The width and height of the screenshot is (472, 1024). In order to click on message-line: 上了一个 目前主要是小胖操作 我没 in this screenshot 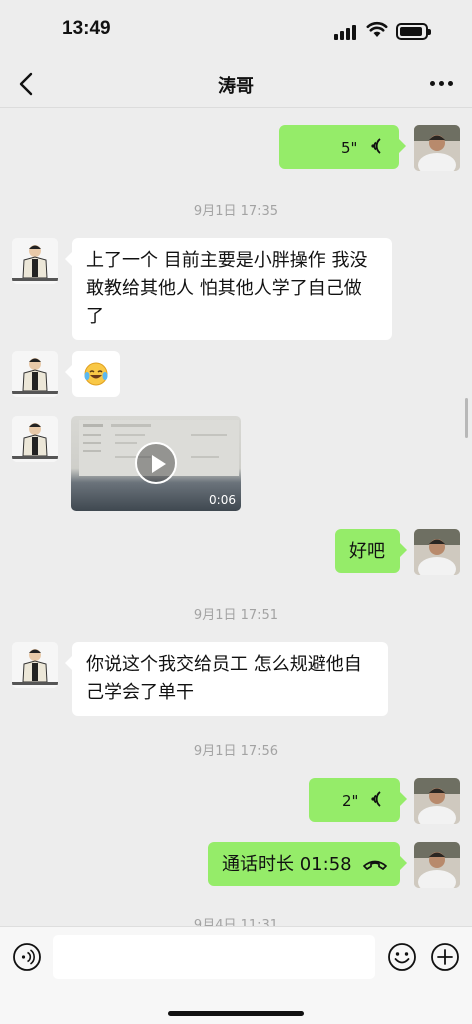, I will do `click(227, 260)`.